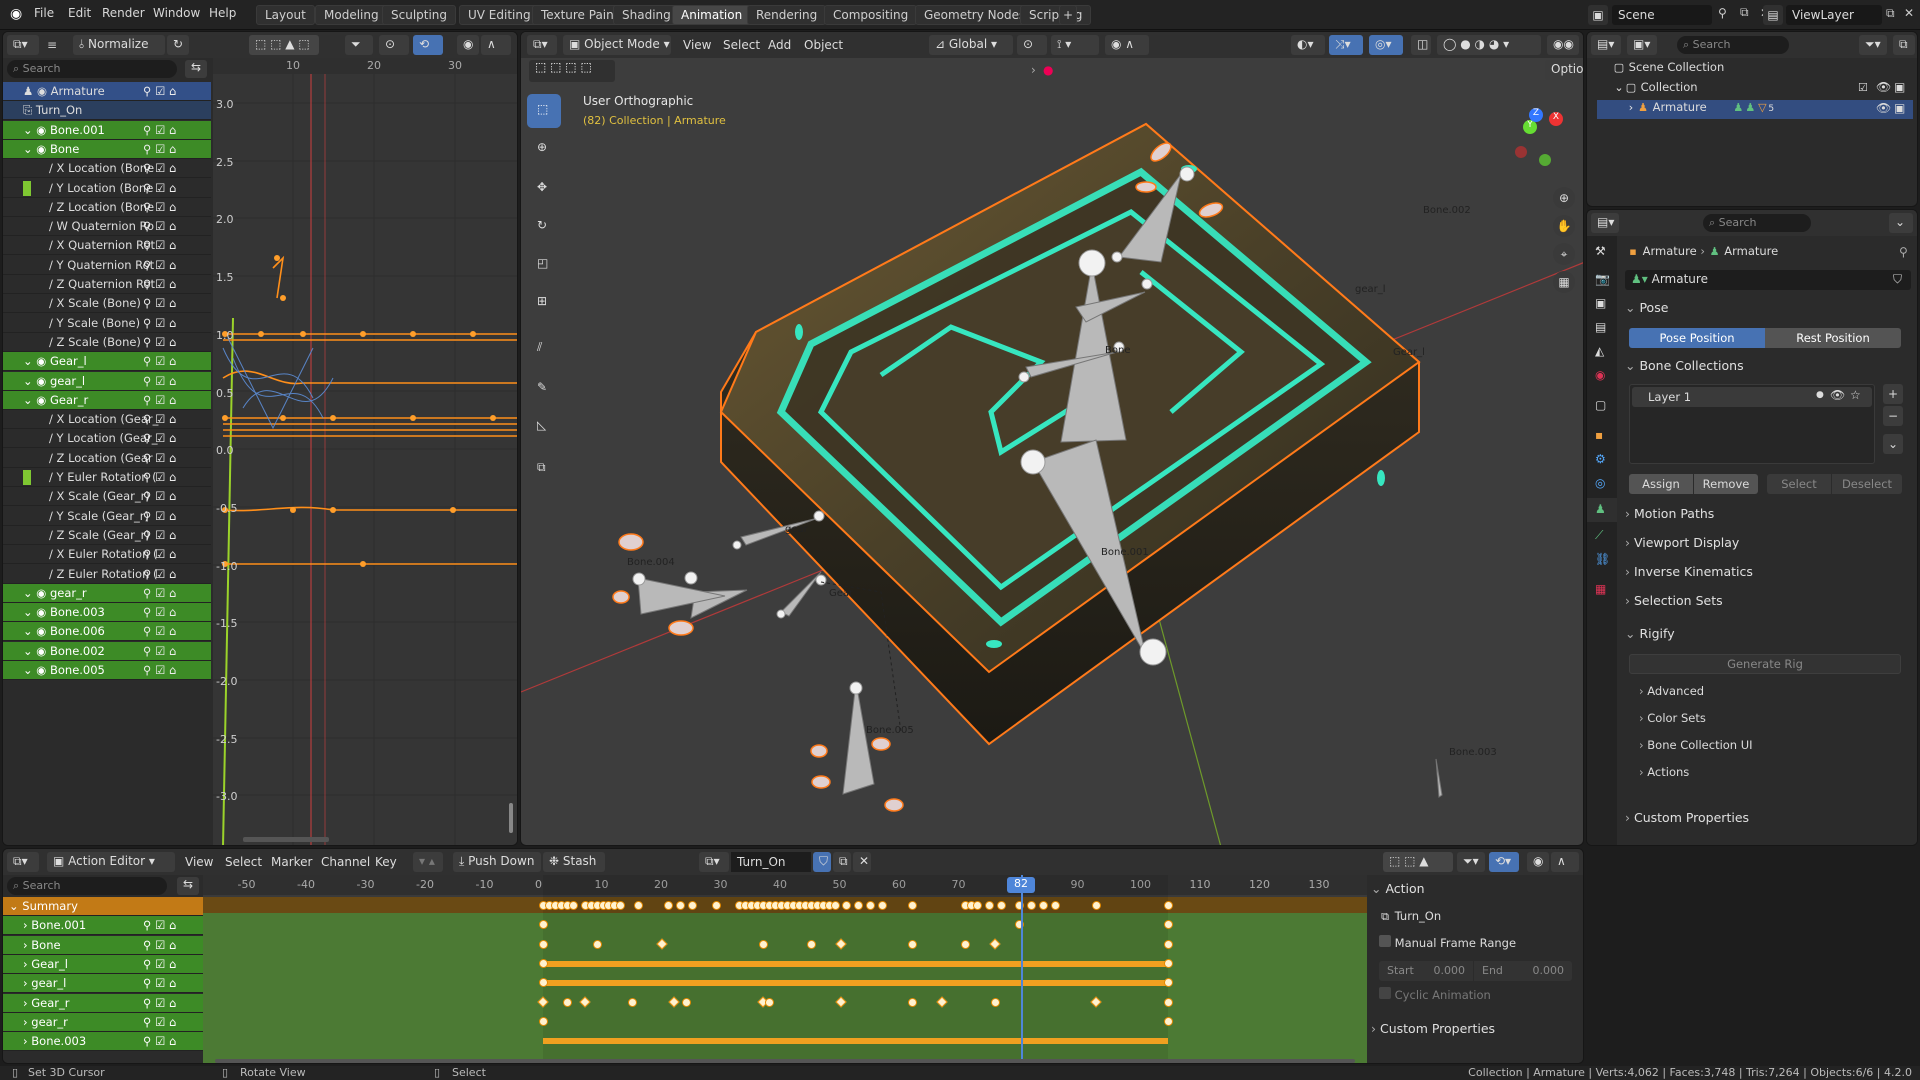  I want to click on draw-tool: ✎, so click(544, 389).